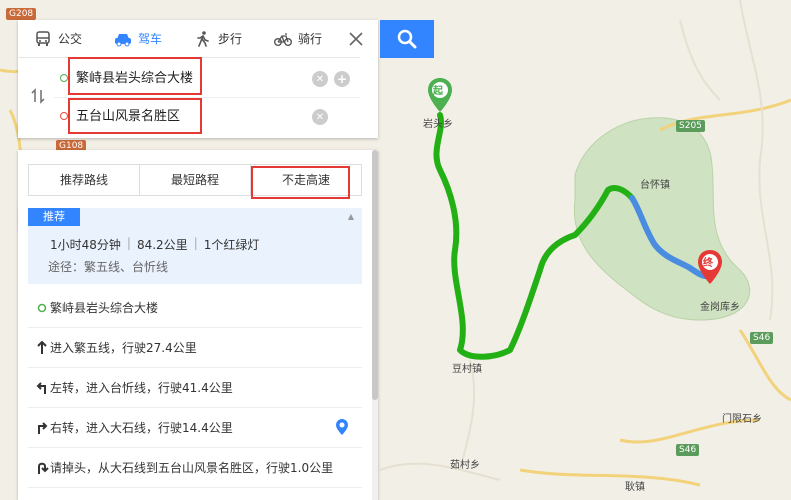 The image size is (791, 500). I want to click on route-summary: 推荐 ▲ 1小时48分钟 | 84.2公里 | 1个红绿灯 途径：繁五线、台忻线, so click(195, 246).